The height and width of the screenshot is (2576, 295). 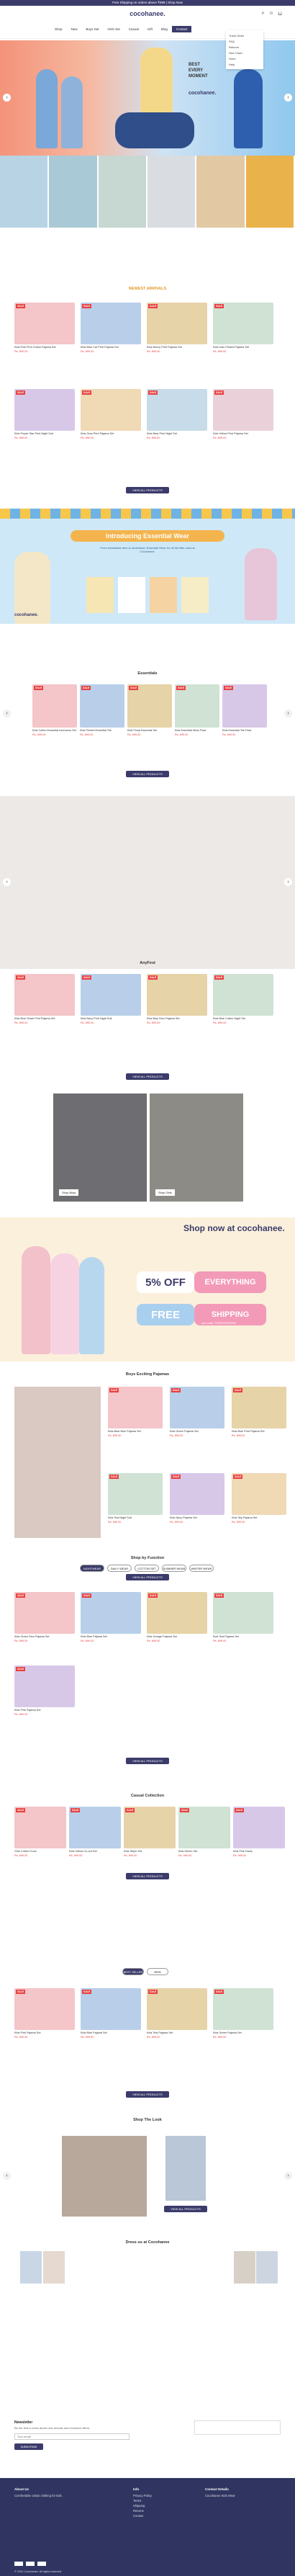 What do you see at coordinates (44, 1637) in the screenshot?
I see `product-name: Kids Green Dino Pajama Set` at bounding box center [44, 1637].